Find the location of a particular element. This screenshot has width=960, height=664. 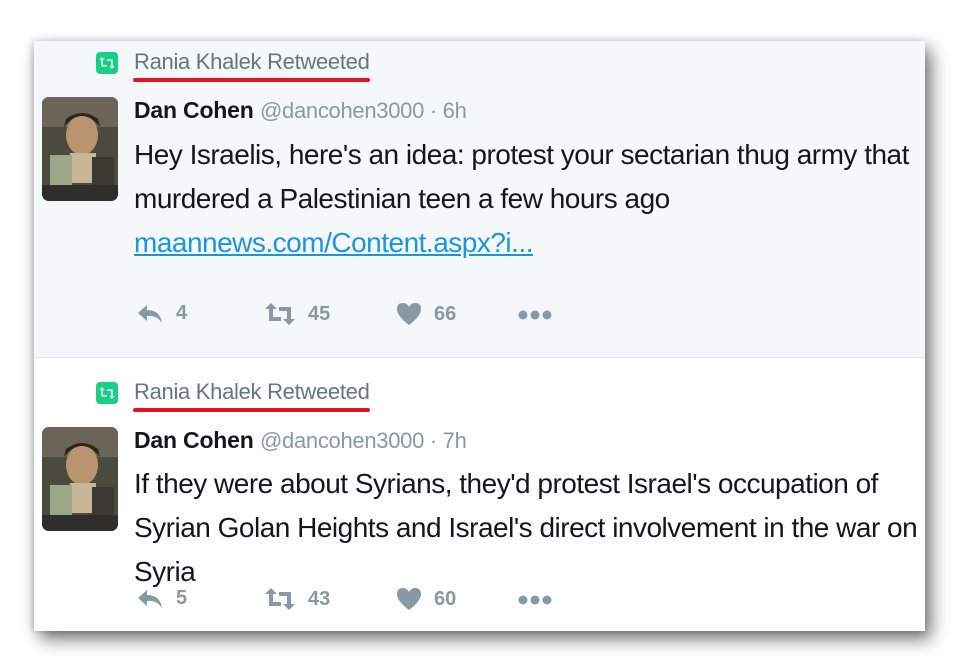

action-bar: 4 45 66 is located at coordinates (384, 317).